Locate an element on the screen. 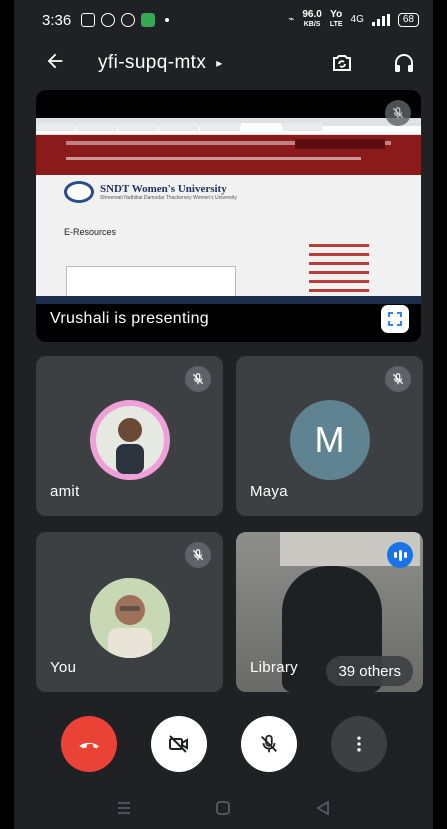 The width and height of the screenshot is (447, 829). home-button is located at coordinates (223, 807).